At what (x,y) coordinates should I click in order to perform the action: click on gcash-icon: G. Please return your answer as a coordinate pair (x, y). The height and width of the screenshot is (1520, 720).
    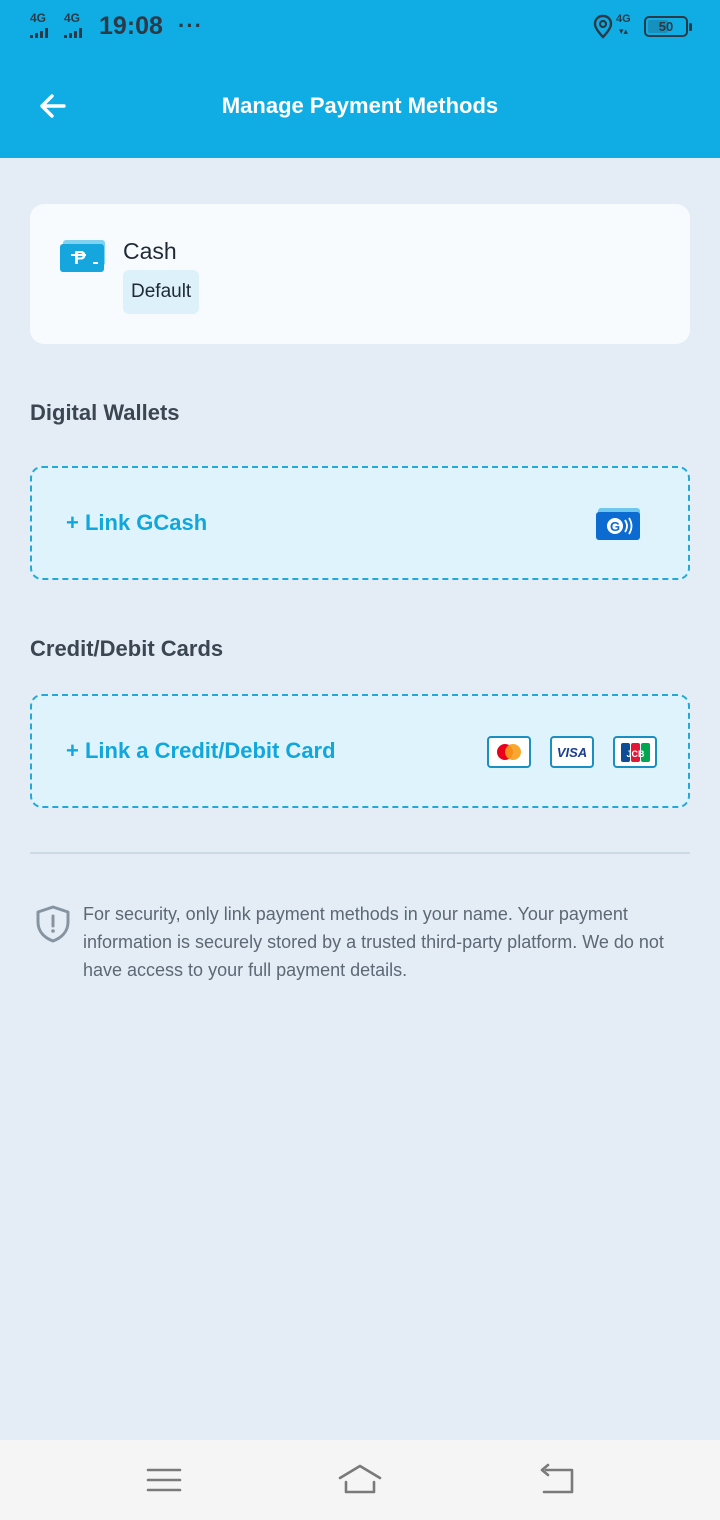
    Looking at the image, I should click on (618, 524).